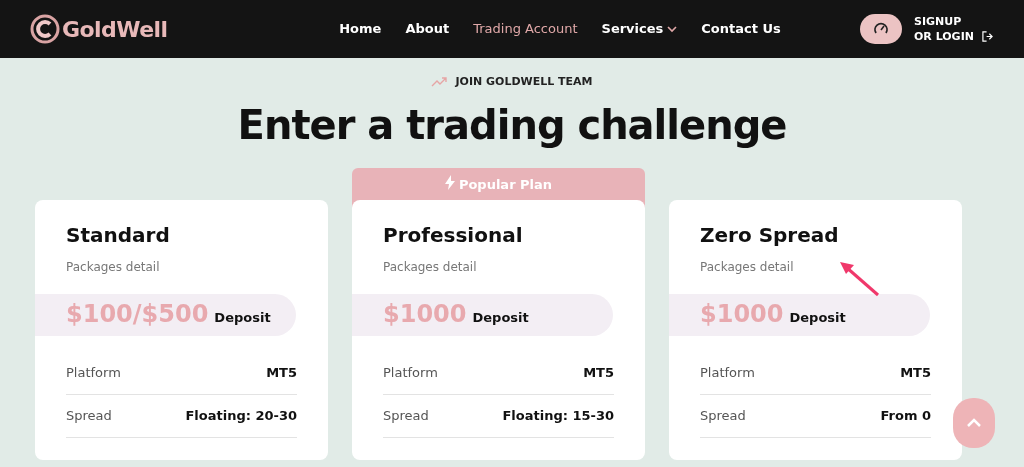 The image size is (1024, 467). I want to click on logo-text: GoldWell, so click(115, 29).